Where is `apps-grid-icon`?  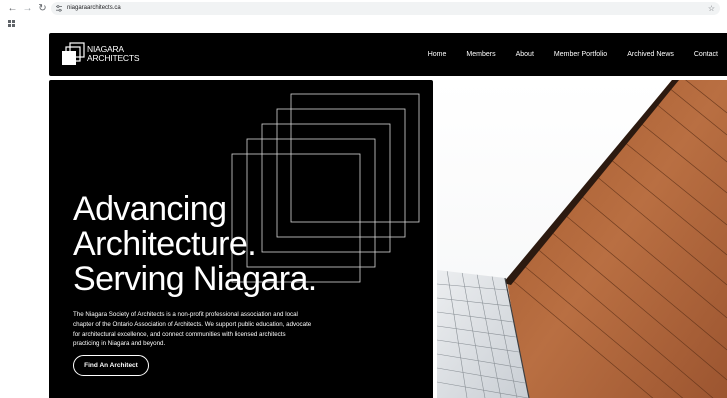
apps-grid-icon is located at coordinates (11, 23).